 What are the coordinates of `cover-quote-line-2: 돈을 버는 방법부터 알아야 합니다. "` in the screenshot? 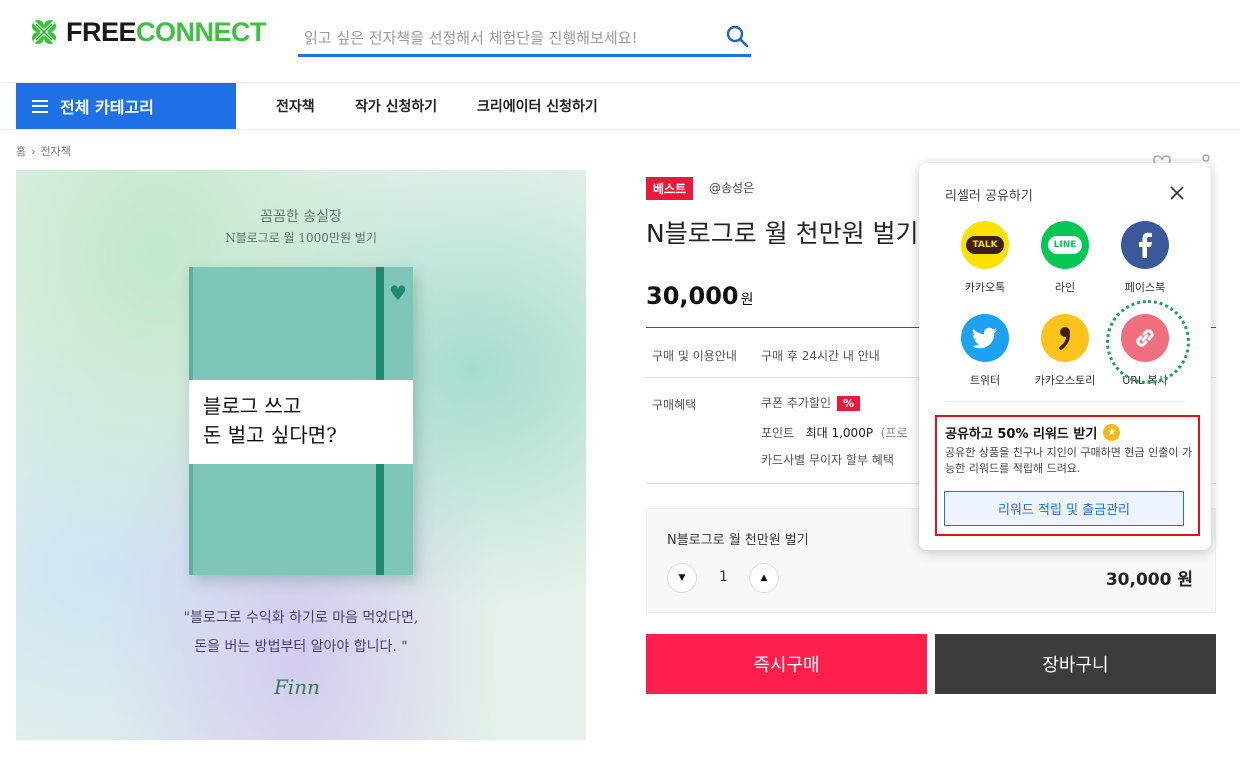 It's located at (301, 647).